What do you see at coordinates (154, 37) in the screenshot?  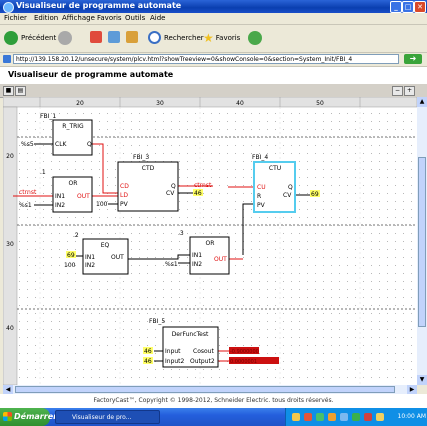 I see `search-icon` at bounding box center [154, 37].